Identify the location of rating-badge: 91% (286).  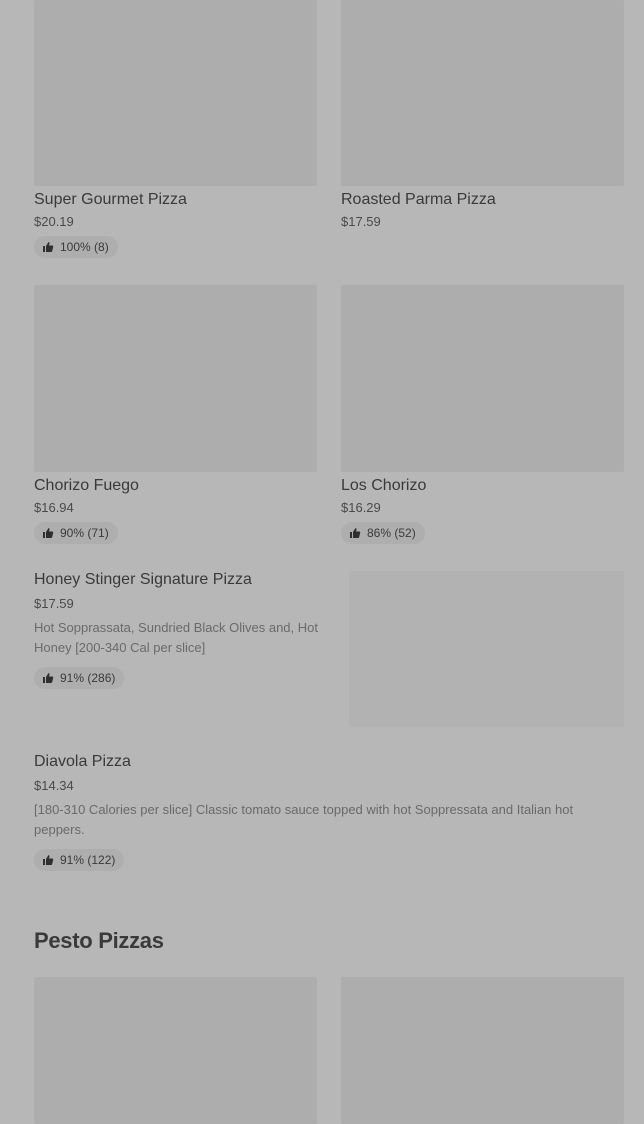
(79, 678).